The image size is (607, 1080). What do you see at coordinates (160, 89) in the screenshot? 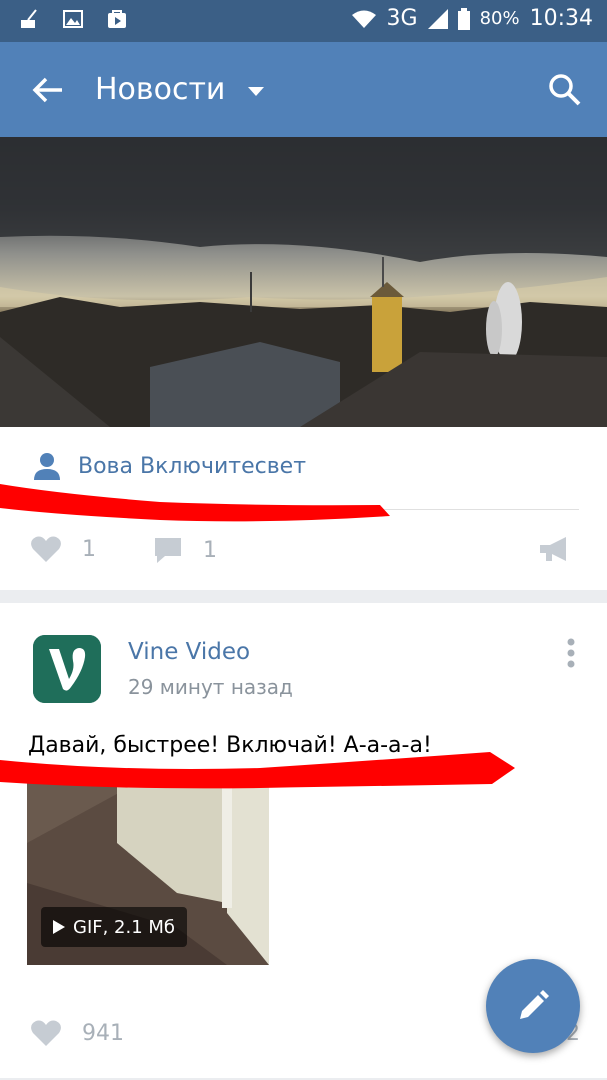
I see `page-title: Новости` at bounding box center [160, 89].